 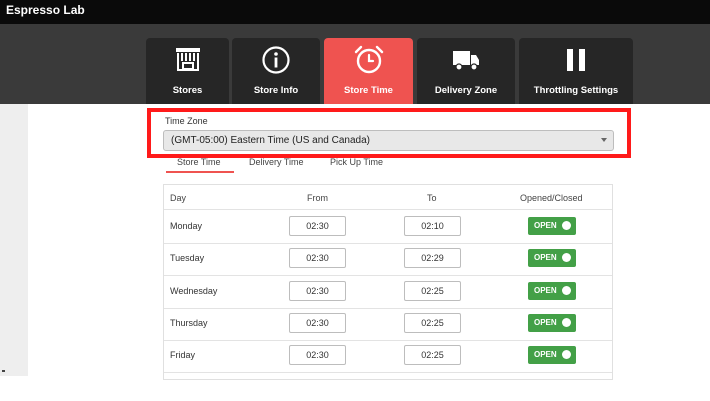 What do you see at coordinates (356, 162) in the screenshot?
I see `subtab-pick-up-time: Pick Up Time` at bounding box center [356, 162].